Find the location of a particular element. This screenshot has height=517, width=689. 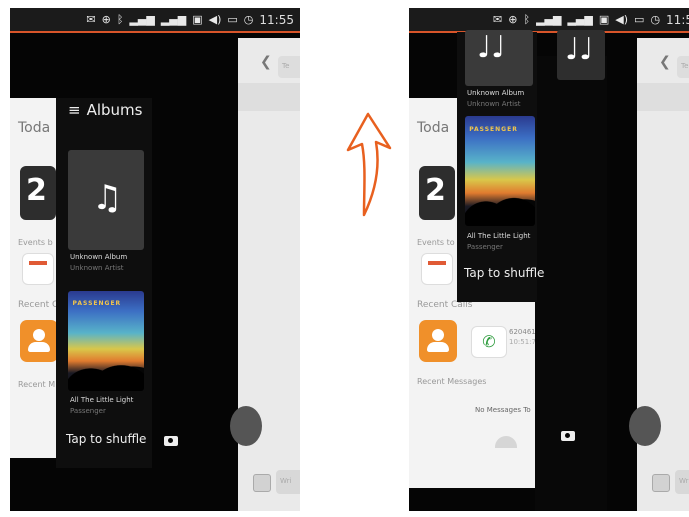

album-art-unknown: ♩♩ is located at coordinates (499, 58).